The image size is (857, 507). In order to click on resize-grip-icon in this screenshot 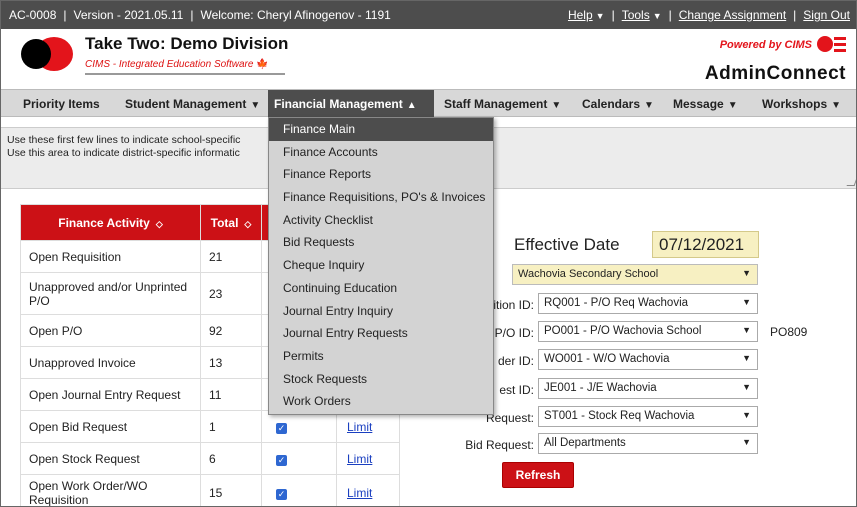, I will do `click(851, 182)`.